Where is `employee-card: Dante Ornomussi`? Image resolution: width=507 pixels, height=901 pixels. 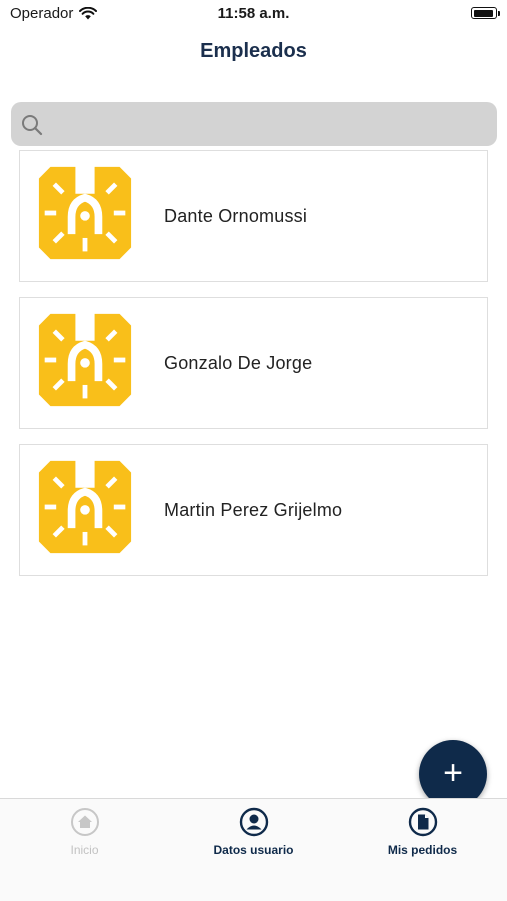 employee-card: Dante Ornomussi is located at coordinates (253, 216).